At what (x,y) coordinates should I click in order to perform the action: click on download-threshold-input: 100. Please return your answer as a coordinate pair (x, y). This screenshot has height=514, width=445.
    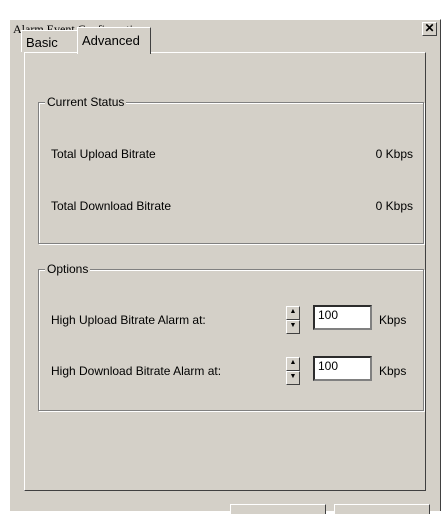
    Looking at the image, I should click on (342, 368).